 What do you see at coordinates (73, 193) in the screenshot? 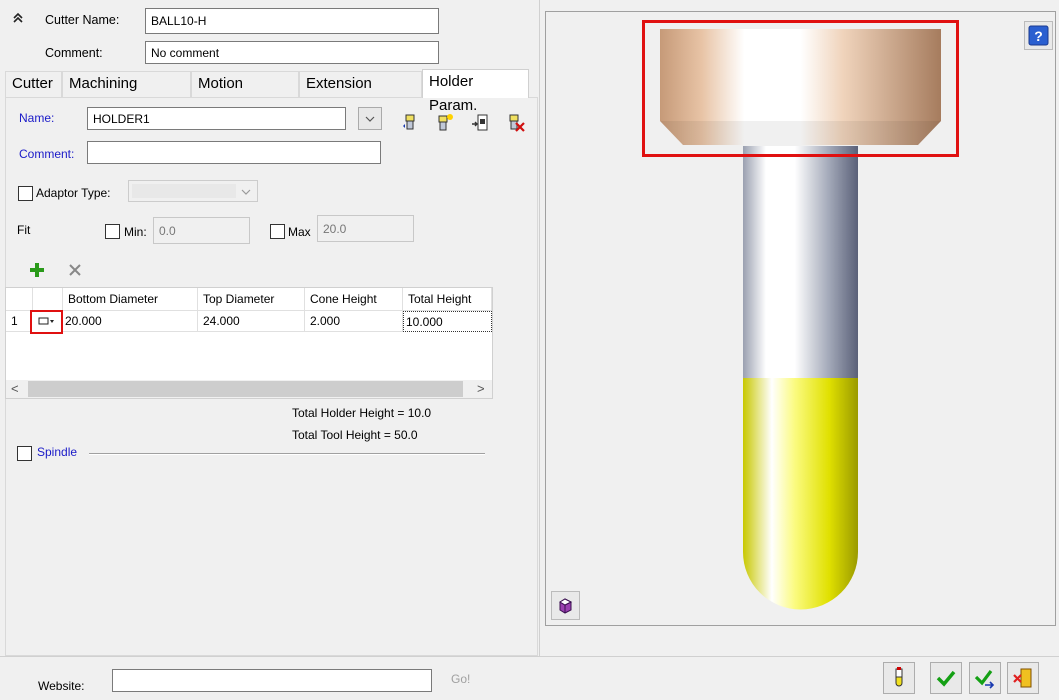
I see `adaptor-type-label: Adaptor Type:` at bounding box center [73, 193].